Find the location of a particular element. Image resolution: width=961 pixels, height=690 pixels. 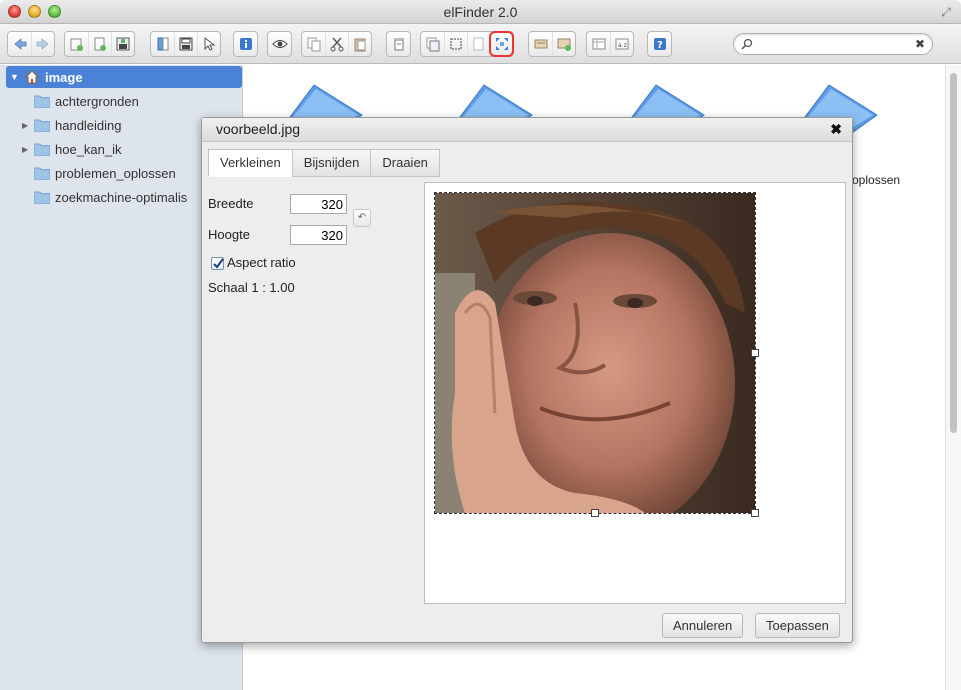

file-label: oplossen is located at coordinates (876, 180).